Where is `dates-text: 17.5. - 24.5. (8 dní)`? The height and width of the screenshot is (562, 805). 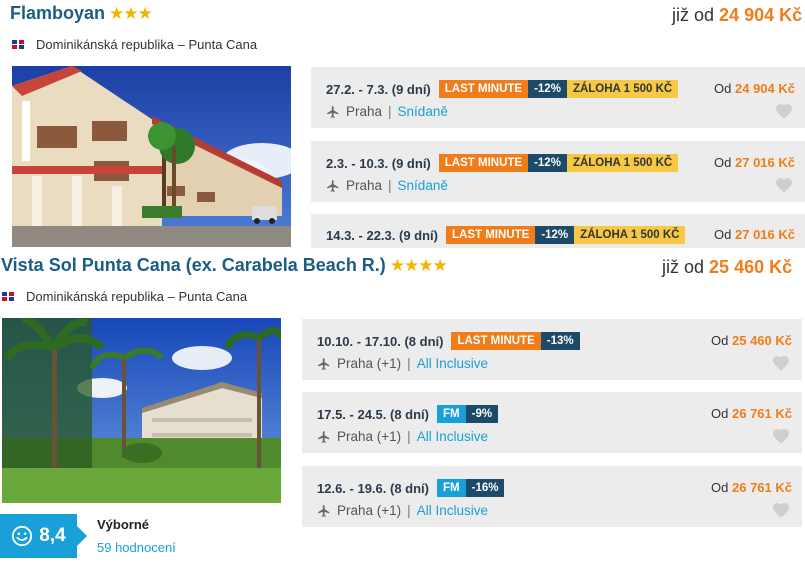 dates-text: 17.5. - 24.5. (8 dní) is located at coordinates (373, 414).